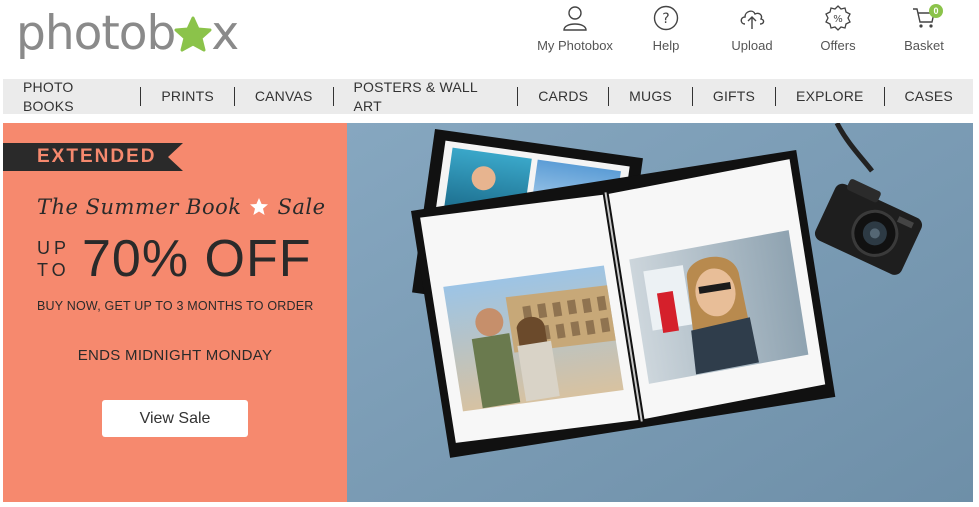 Image resolution: width=979 pixels, height=507 pixels. What do you see at coordinates (752, 18) in the screenshot?
I see `upload-cloud-icon` at bounding box center [752, 18].